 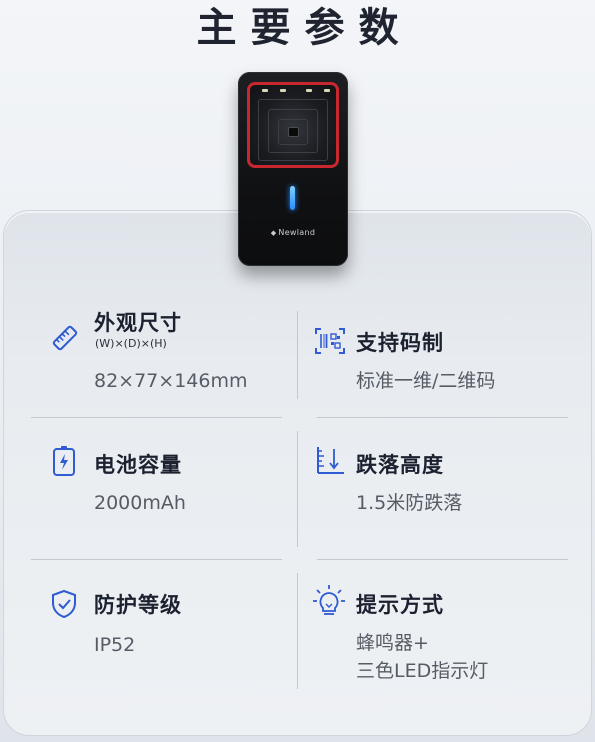 What do you see at coordinates (330, 461) in the screenshot?
I see `drop-height-icon` at bounding box center [330, 461].